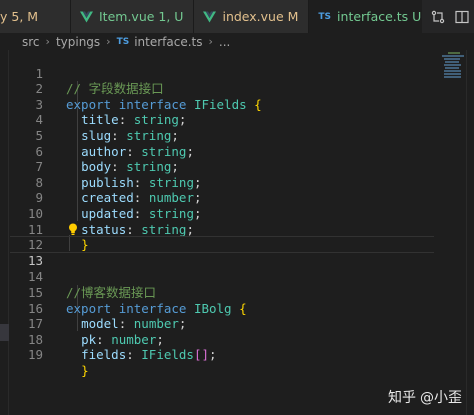 The image size is (474, 415). Describe the element at coordinates (168, 42) in the screenshot. I see `breadcrumb-file: interface.ts` at that location.